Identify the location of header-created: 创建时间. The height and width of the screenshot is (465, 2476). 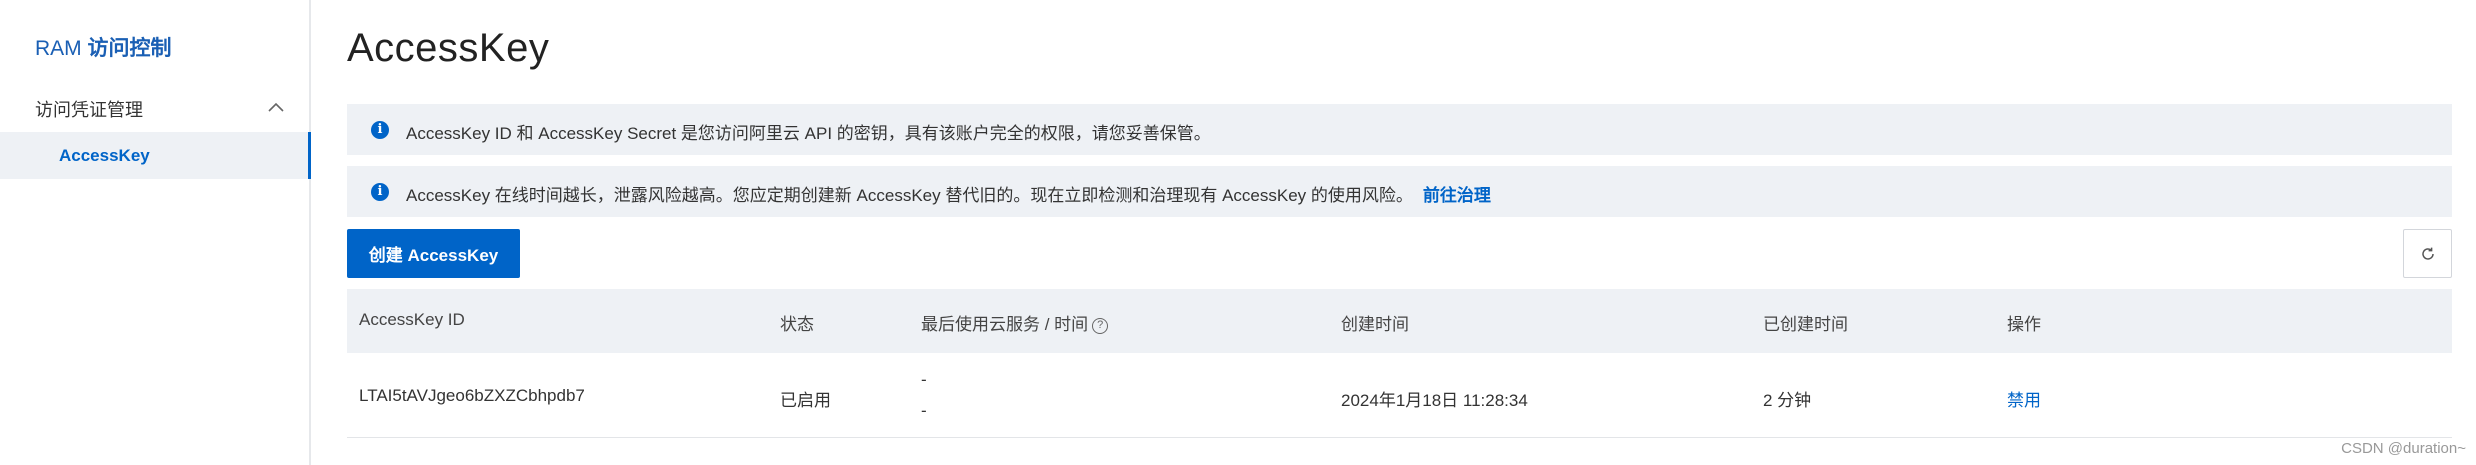
(1375, 324).